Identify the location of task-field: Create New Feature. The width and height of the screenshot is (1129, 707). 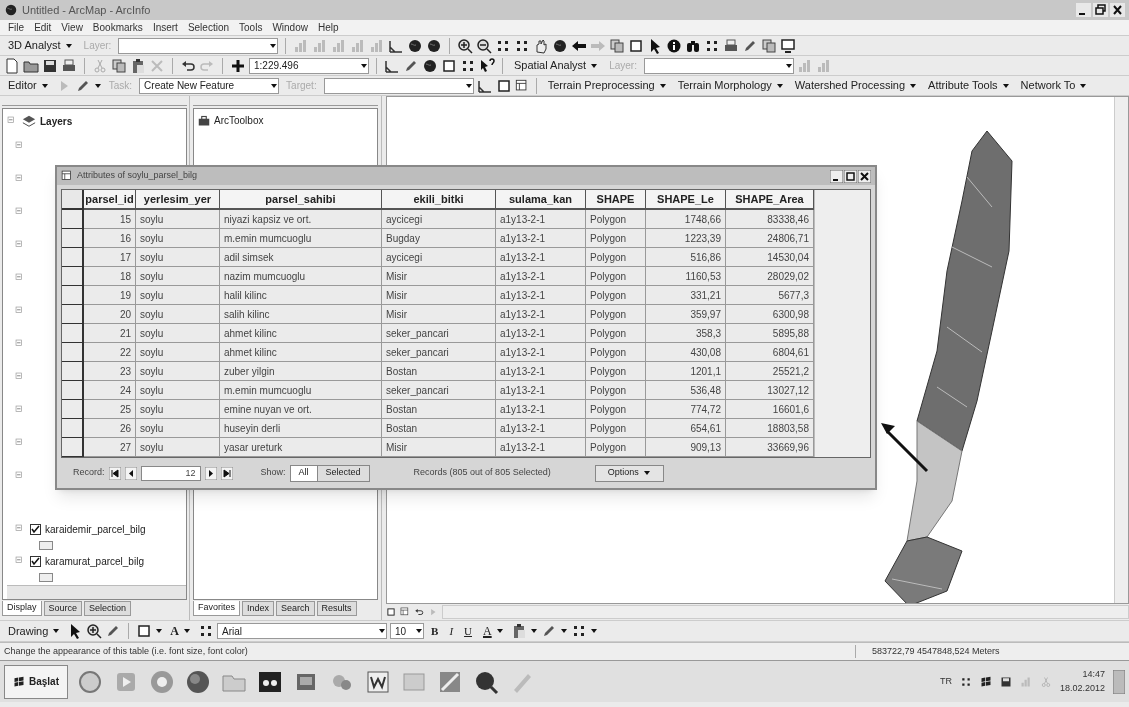
(209, 85).